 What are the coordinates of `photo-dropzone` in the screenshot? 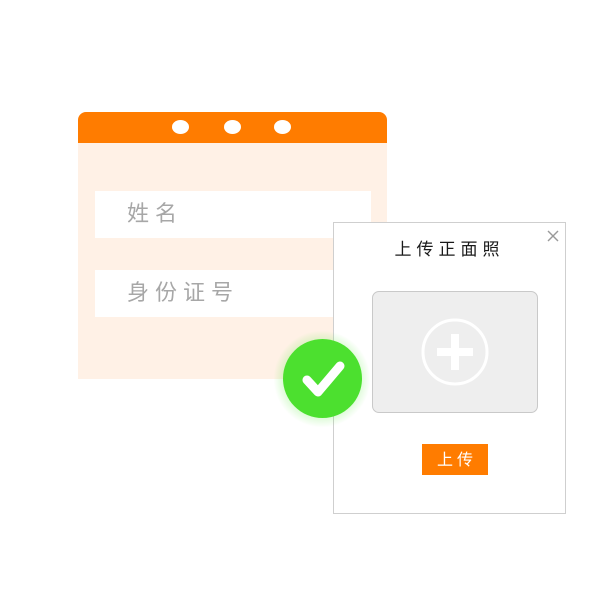 It's located at (455, 352).